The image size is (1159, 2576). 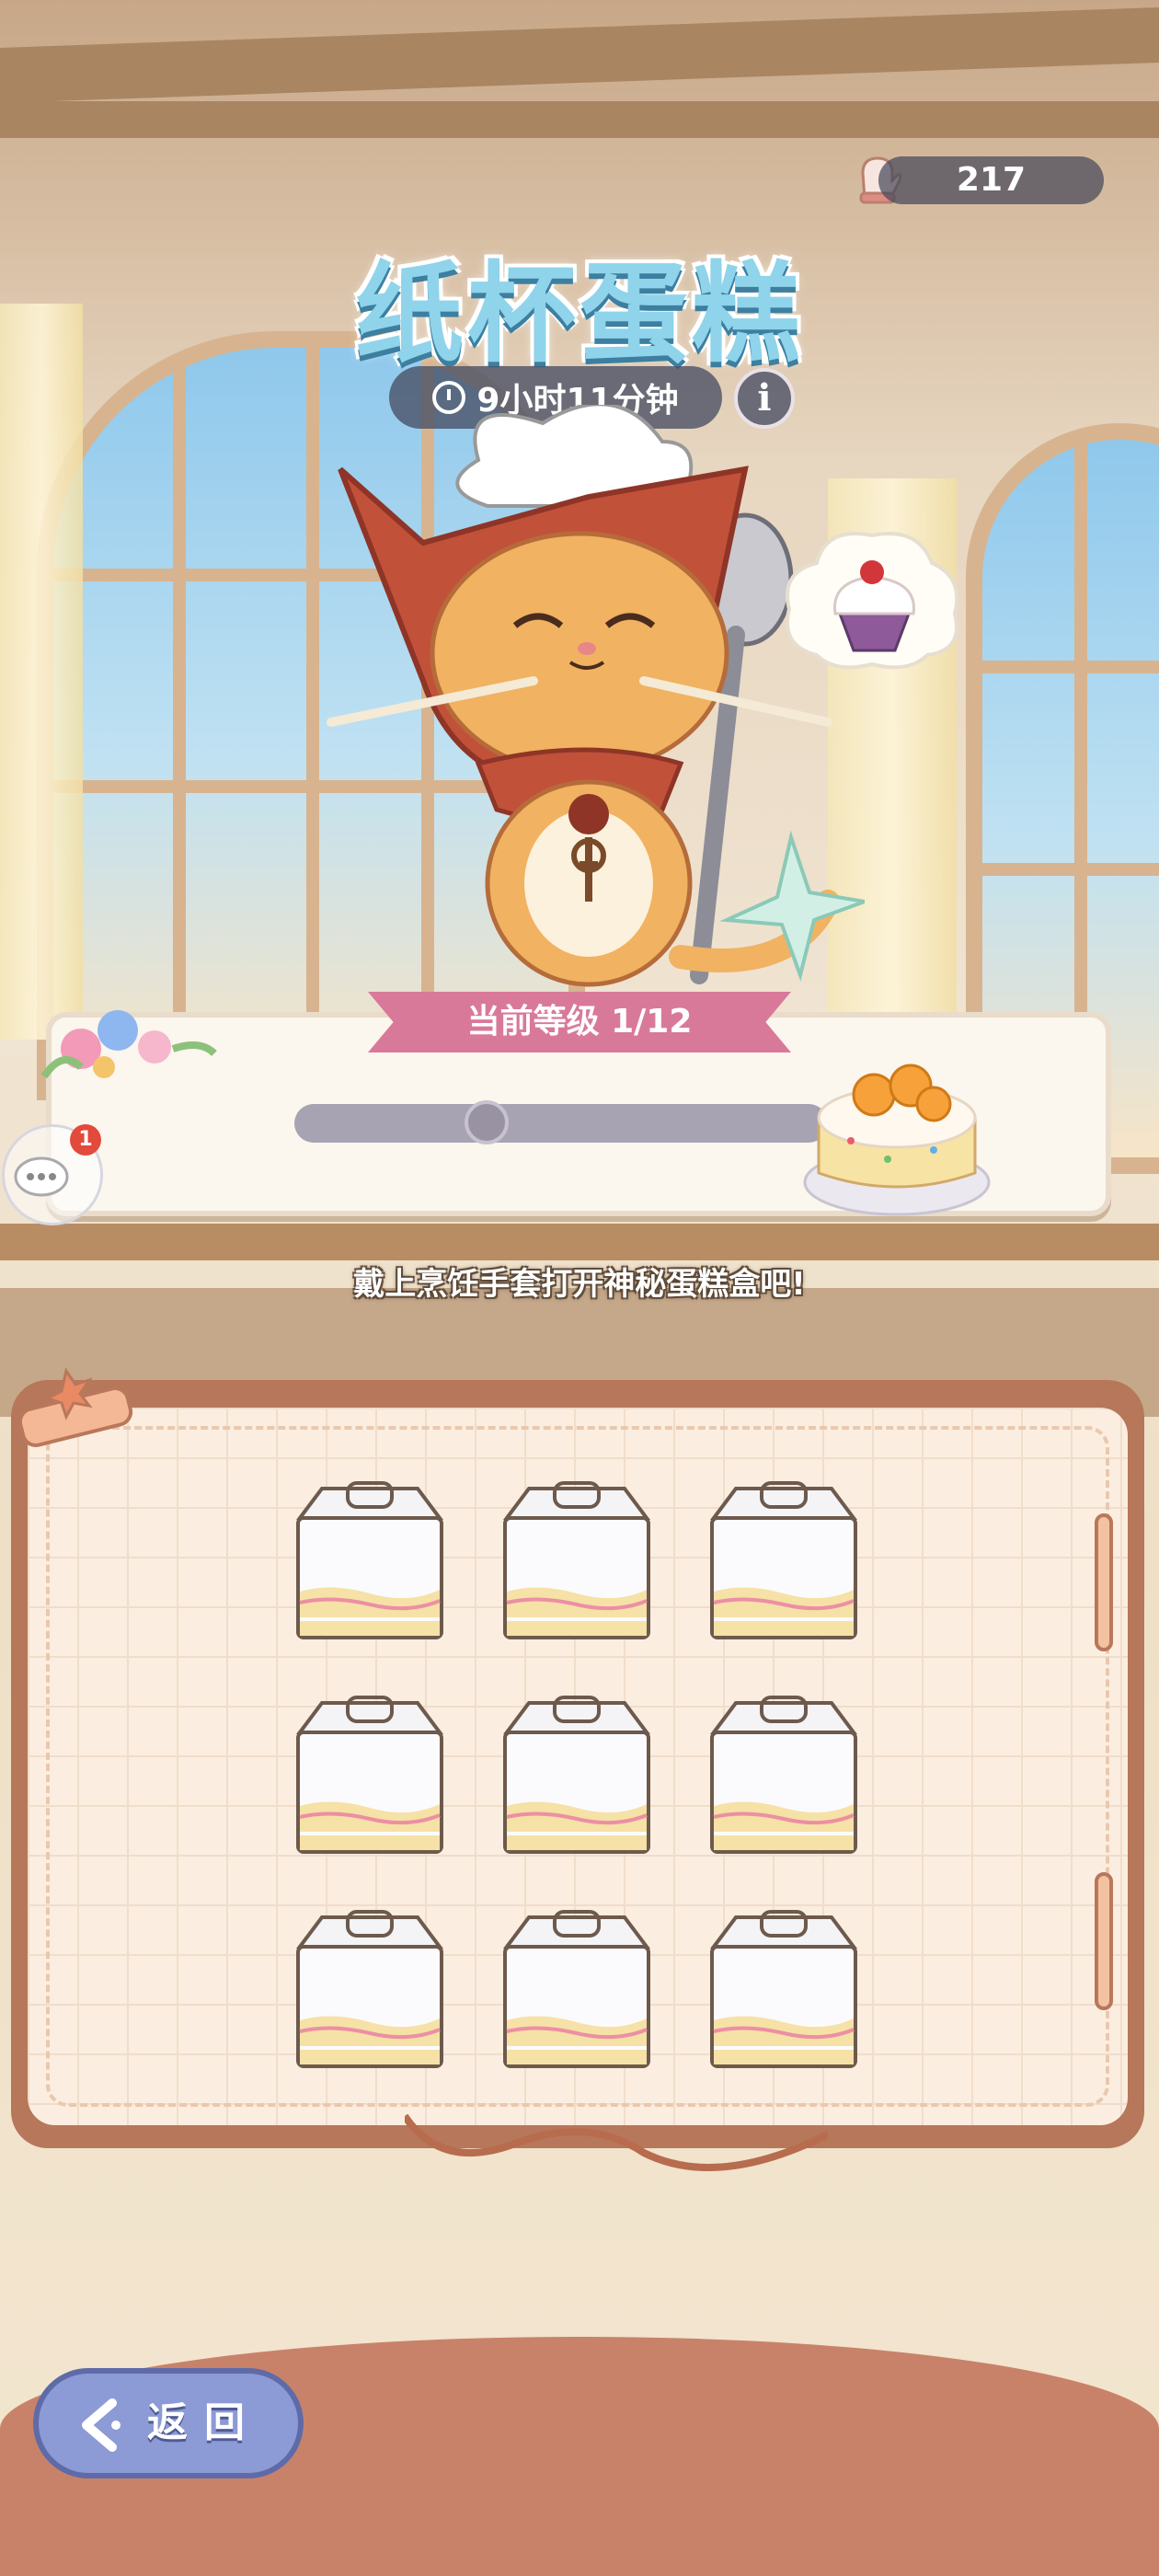 I want to click on notification-badge: 1, so click(x=85, y=1140).